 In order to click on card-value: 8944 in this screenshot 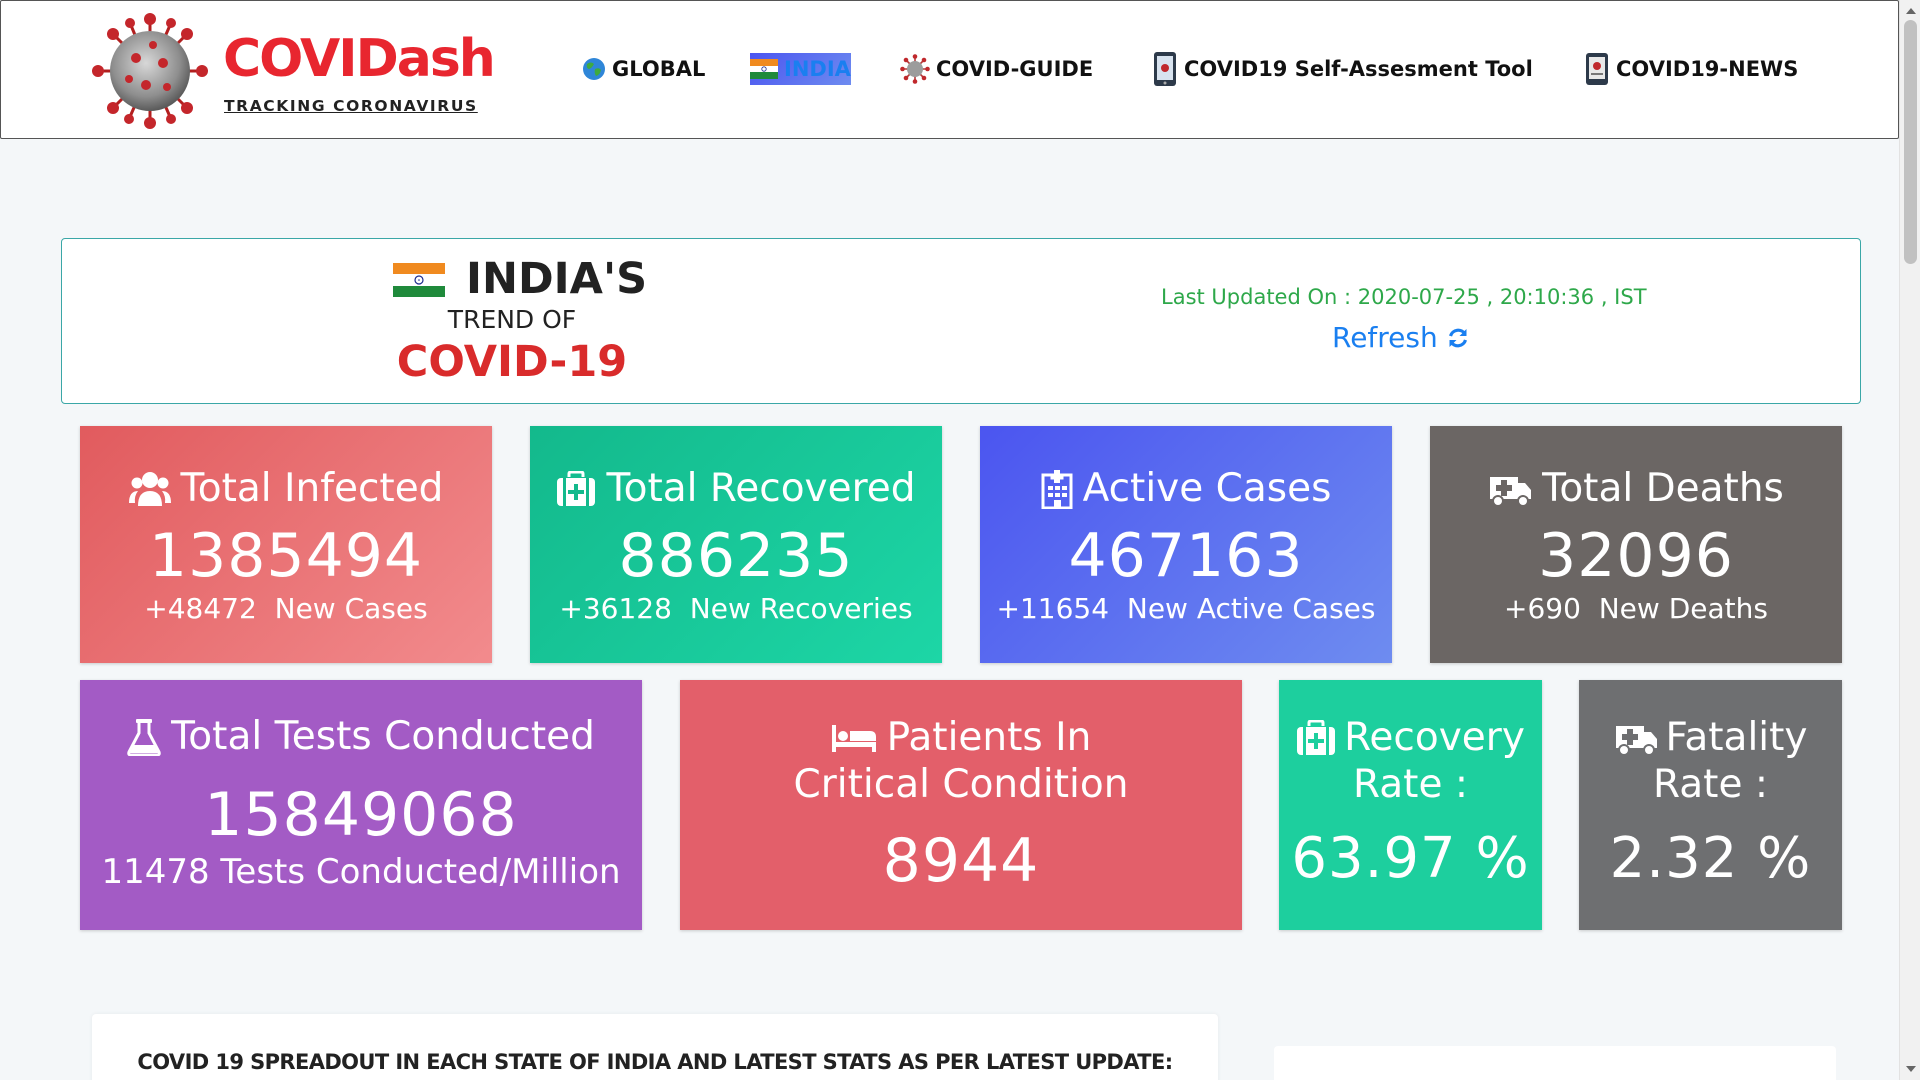, I will do `click(961, 861)`.